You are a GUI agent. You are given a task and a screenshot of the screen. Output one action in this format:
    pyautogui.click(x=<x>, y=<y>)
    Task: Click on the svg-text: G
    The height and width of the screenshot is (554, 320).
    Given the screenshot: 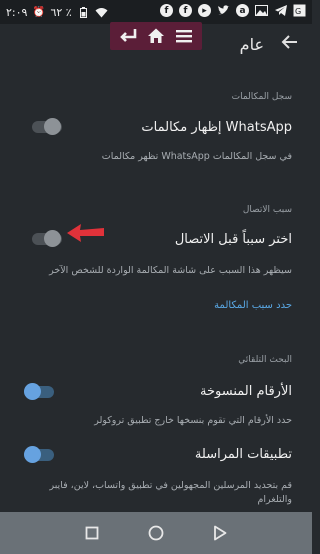 What is the action you would take?
    pyautogui.click(x=298, y=11)
    